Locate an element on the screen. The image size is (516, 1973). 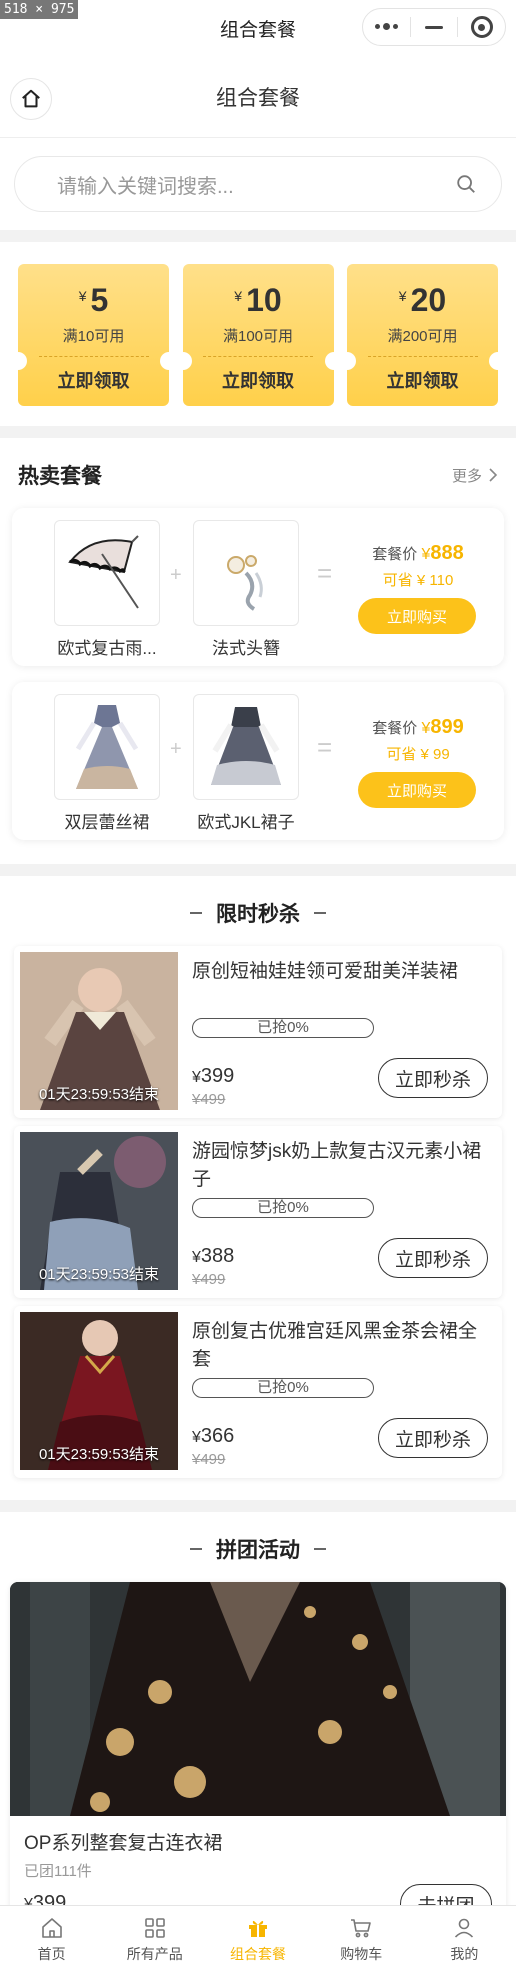
dimension-badge: 518 × 975 is located at coordinates (39, 9).